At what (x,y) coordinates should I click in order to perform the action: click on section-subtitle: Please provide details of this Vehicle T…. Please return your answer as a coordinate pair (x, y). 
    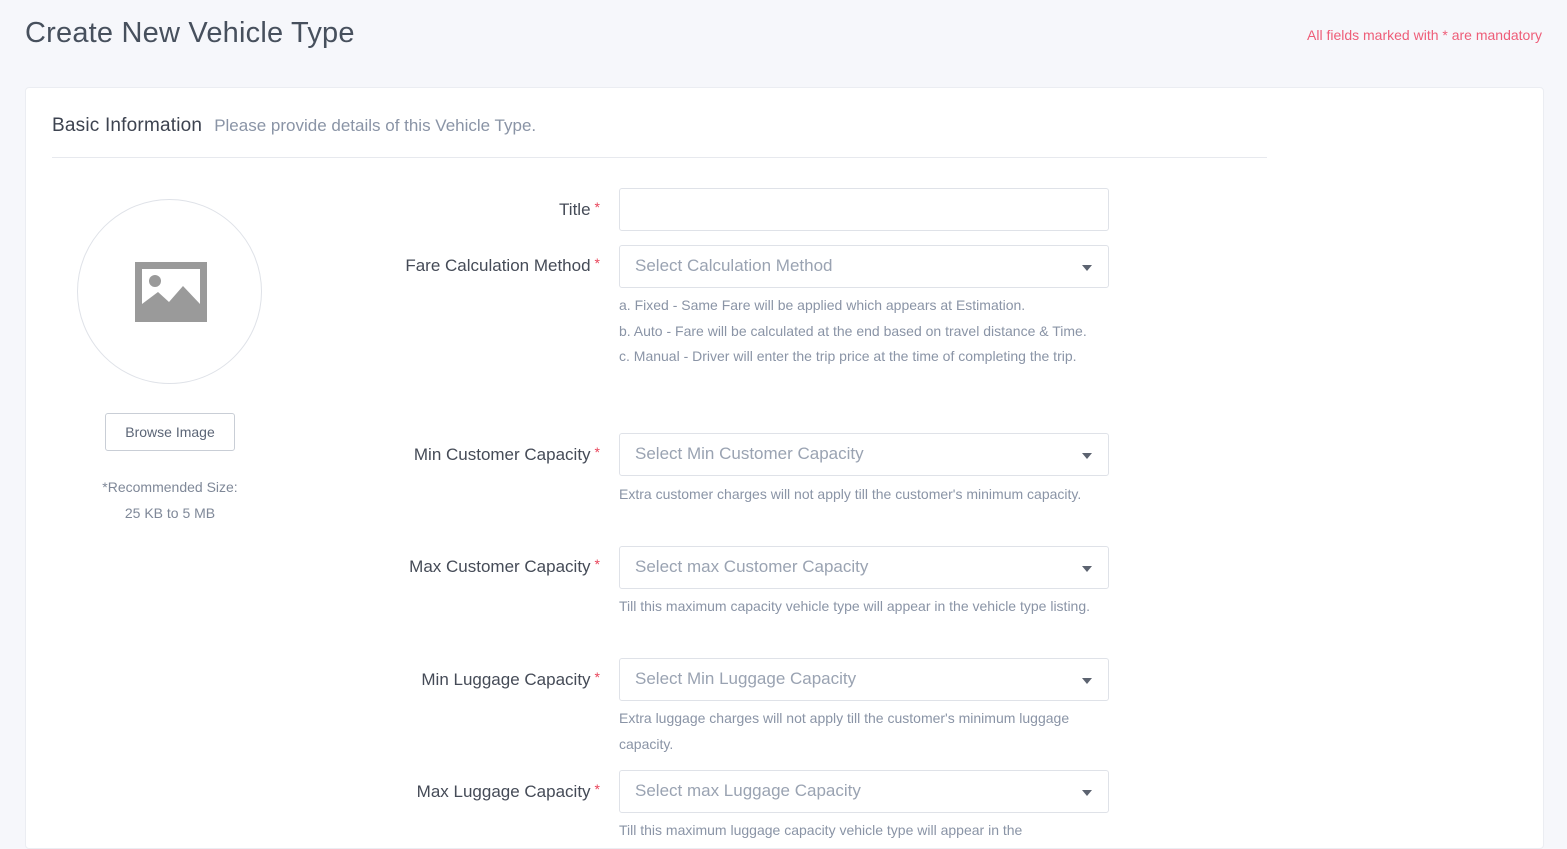
    Looking at the image, I should click on (375, 125).